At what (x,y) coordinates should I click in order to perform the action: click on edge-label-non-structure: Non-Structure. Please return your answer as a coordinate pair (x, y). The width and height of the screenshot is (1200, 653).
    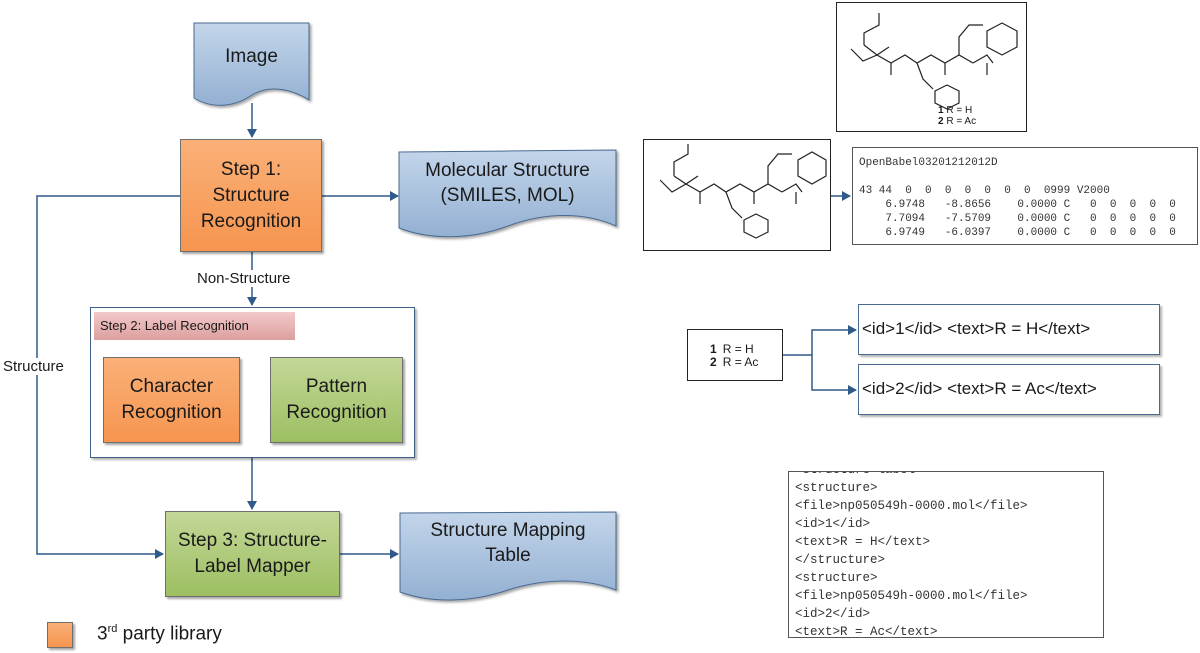
    Looking at the image, I should click on (244, 278).